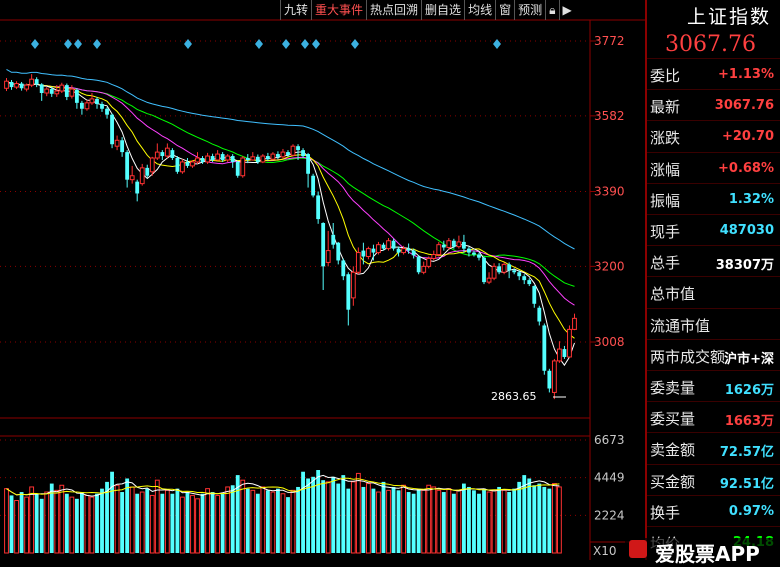 This screenshot has width=780, height=567. I want to click on toolbar-major-events: 重大事件, so click(338, 10).